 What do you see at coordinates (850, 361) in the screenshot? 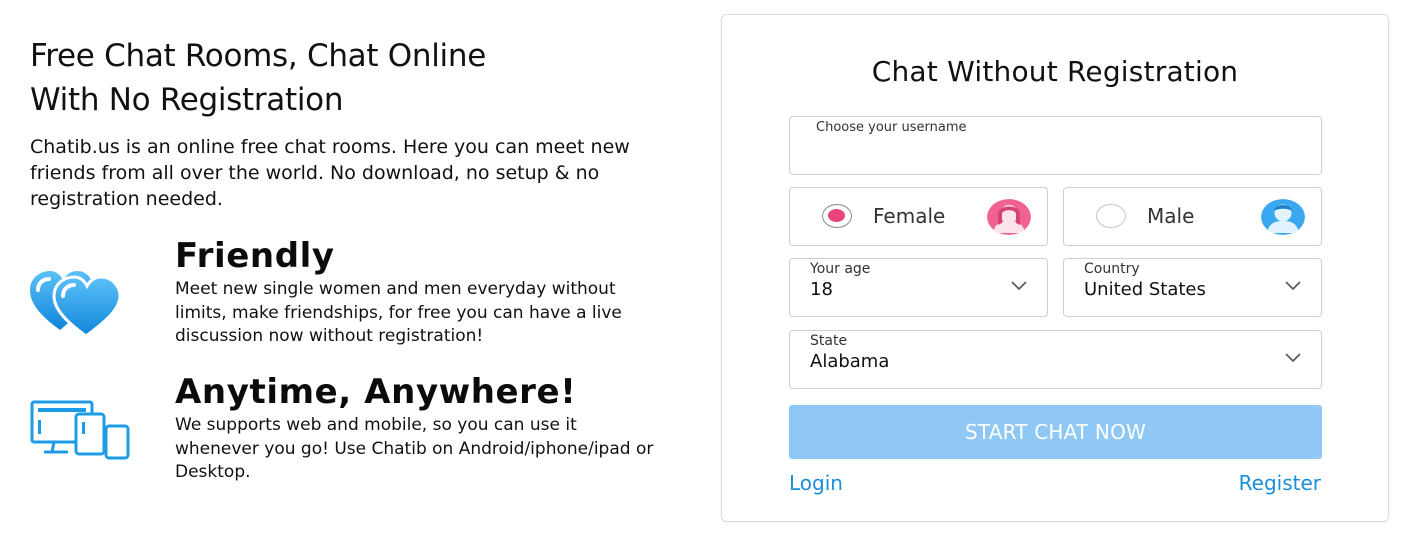
I see `state-value: Alabama` at bounding box center [850, 361].